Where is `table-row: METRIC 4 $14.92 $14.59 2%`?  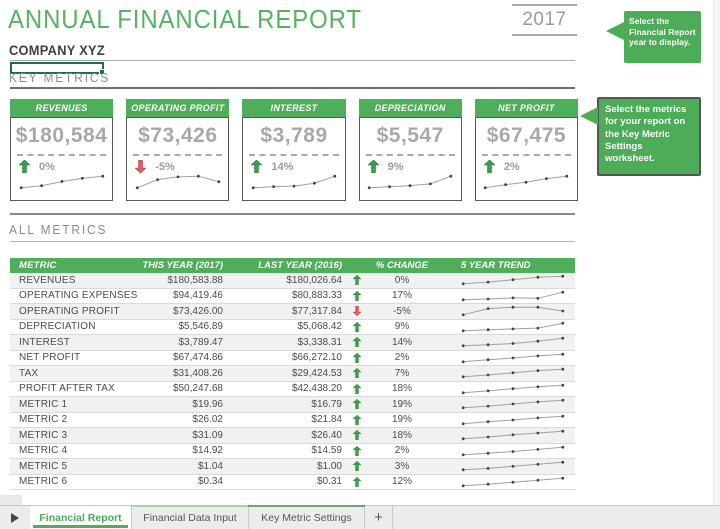 table-row: METRIC 4 $14.92 $14.59 2% is located at coordinates (292, 451).